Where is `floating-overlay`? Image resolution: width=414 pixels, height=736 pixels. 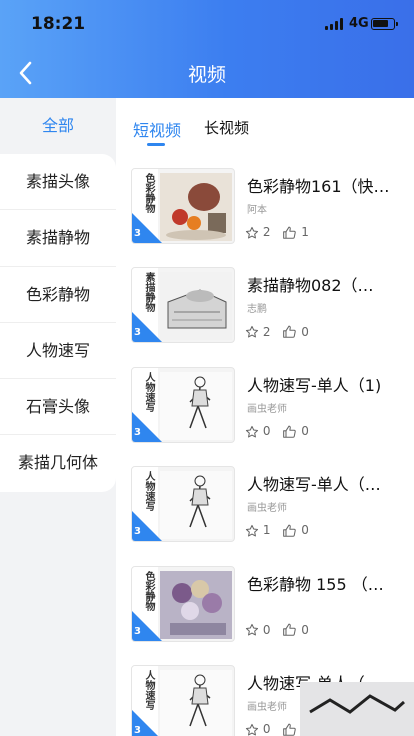
floating-overlay is located at coordinates (357, 709).